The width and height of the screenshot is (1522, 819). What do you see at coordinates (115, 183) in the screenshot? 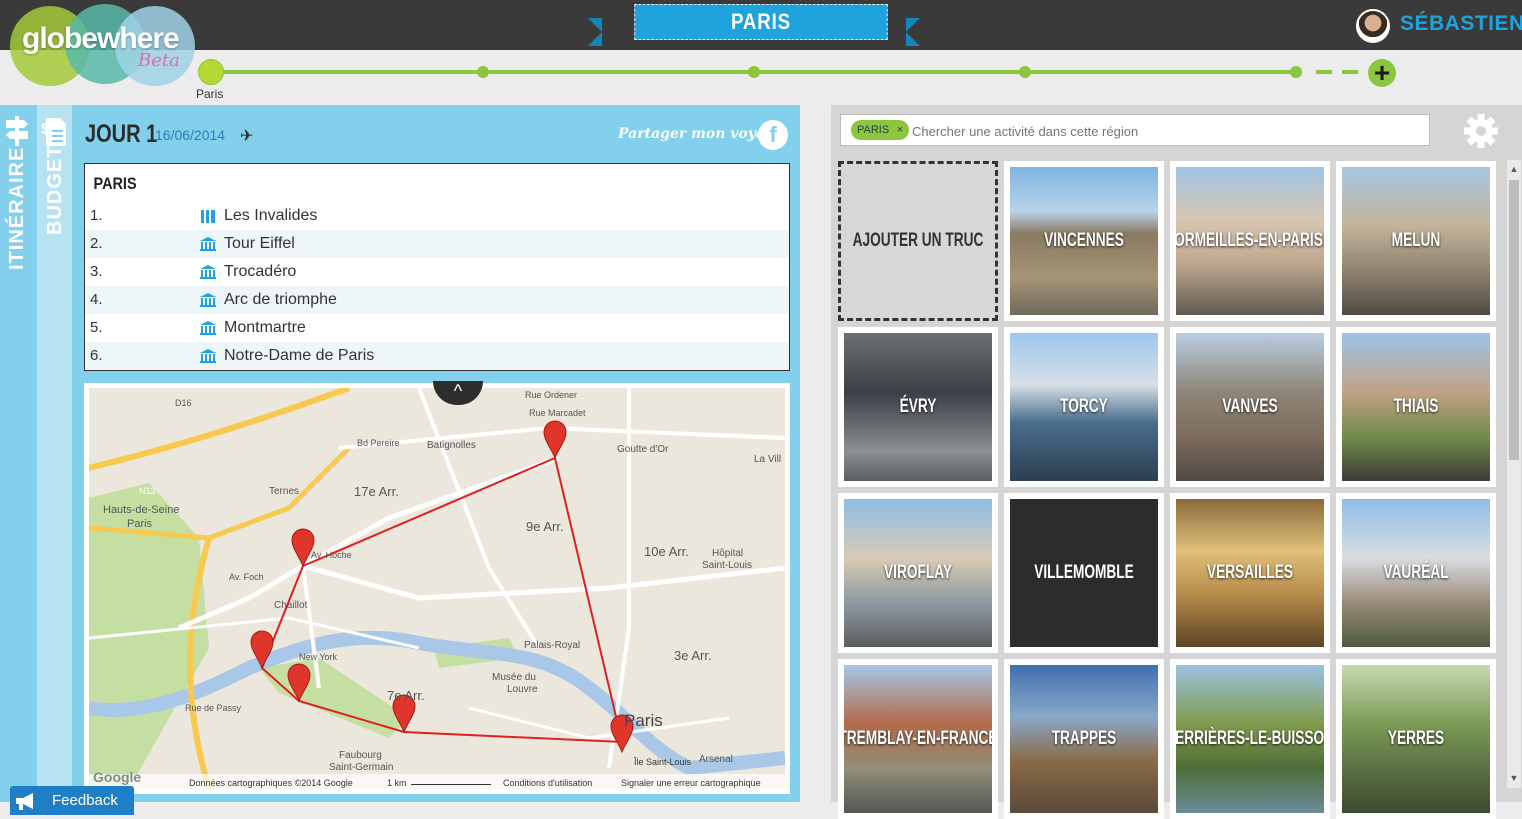
I see `itinerary-city: PARIS` at bounding box center [115, 183].